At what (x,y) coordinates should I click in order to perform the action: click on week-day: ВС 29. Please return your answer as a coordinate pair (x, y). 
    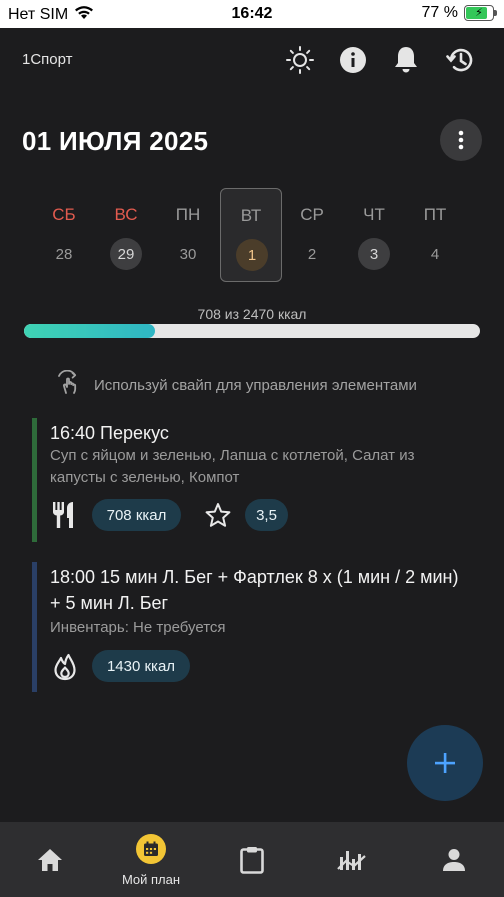
    Looking at the image, I should click on (126, 235).